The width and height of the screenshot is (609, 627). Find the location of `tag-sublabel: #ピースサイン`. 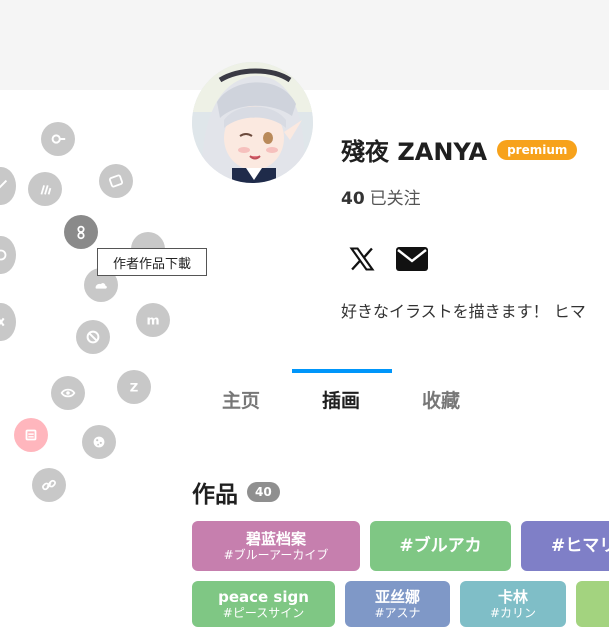

tag-sublabel: #ピースサイン is located at coordinates (263, 613).